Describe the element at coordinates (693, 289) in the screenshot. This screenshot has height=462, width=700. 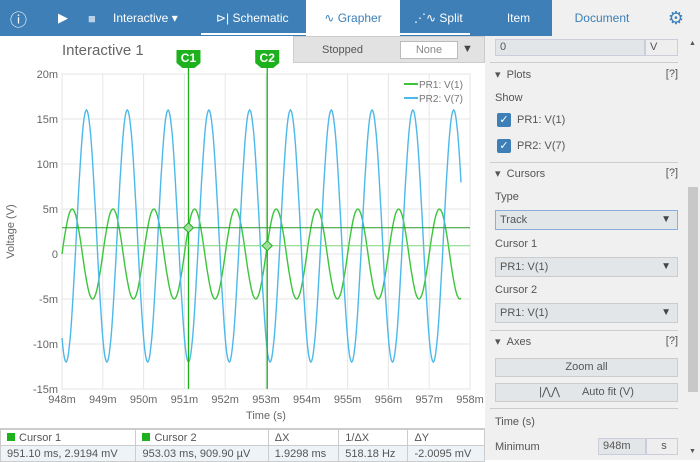
I see `scrollbar-thumb` at that location.